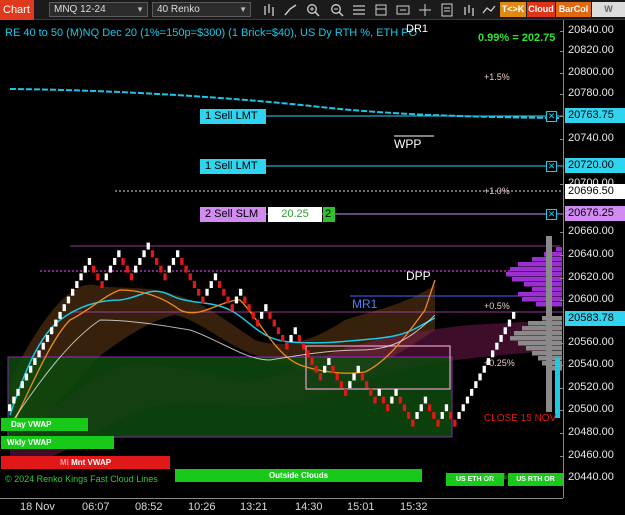  I want to click on zoom-out-icon, so click(337, 10).